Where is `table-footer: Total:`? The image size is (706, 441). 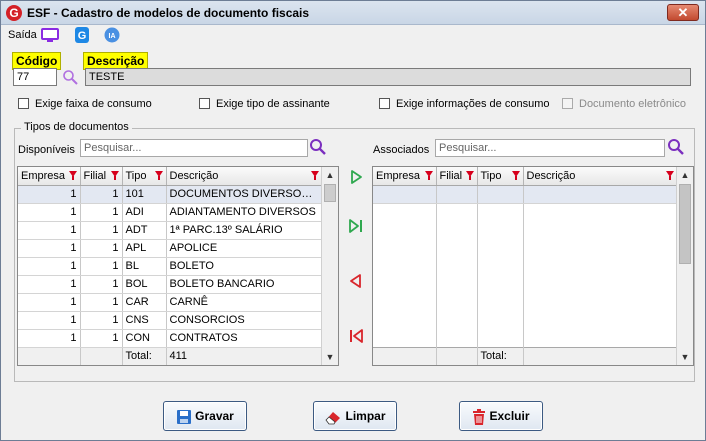
table-footer: Total: is located at coordinates (525, 355).